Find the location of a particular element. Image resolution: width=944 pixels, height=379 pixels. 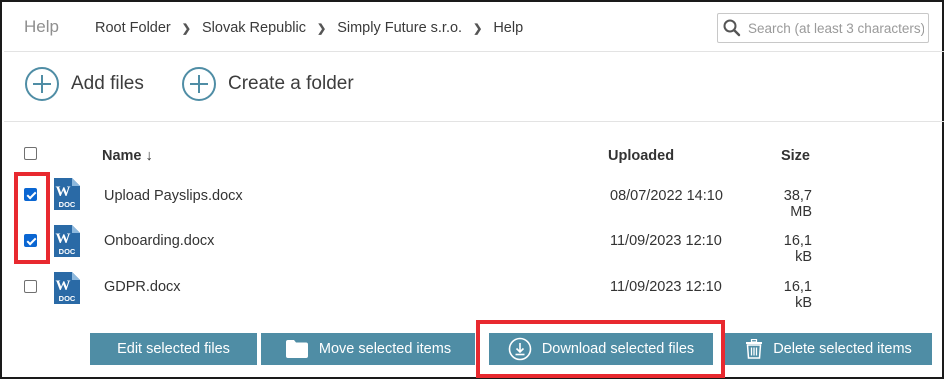

file-size: 38,7 MB is located at coordinates (797, 204).